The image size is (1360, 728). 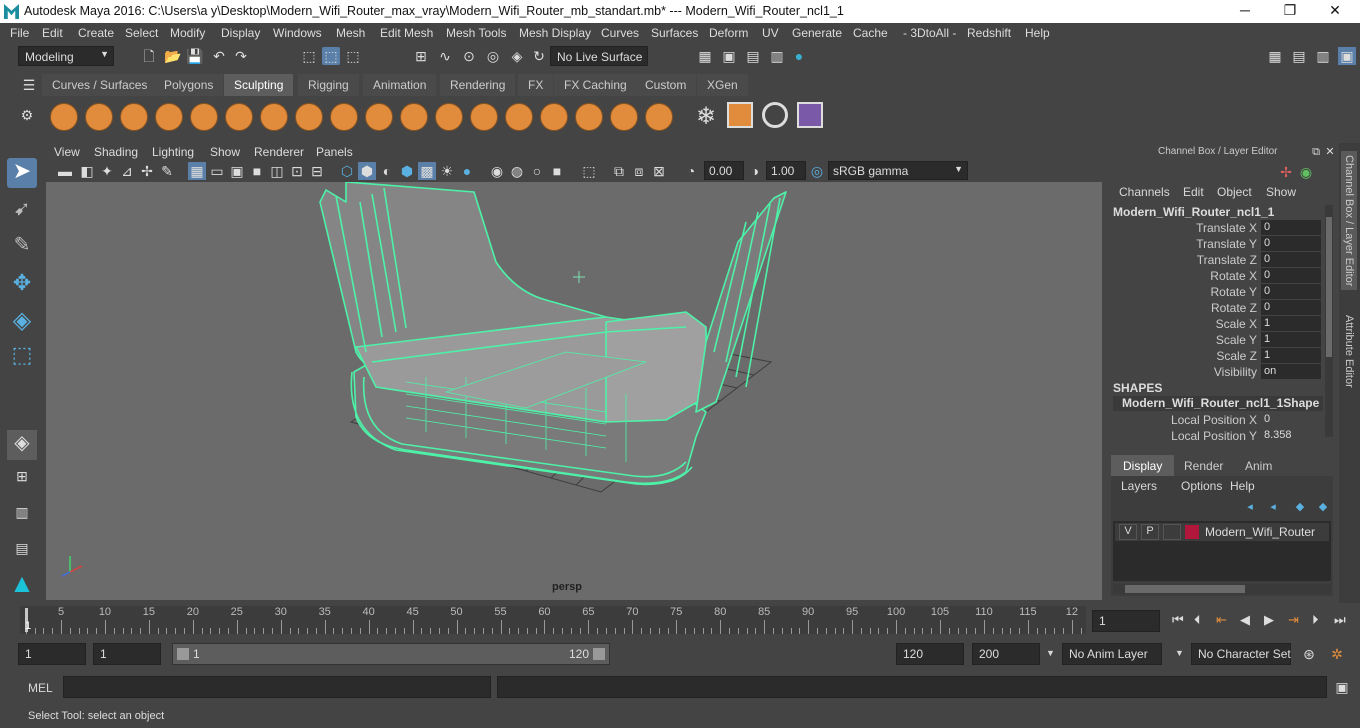 I want to click on channel-row: Rotate Z 0, so click(x=1222, y=308).